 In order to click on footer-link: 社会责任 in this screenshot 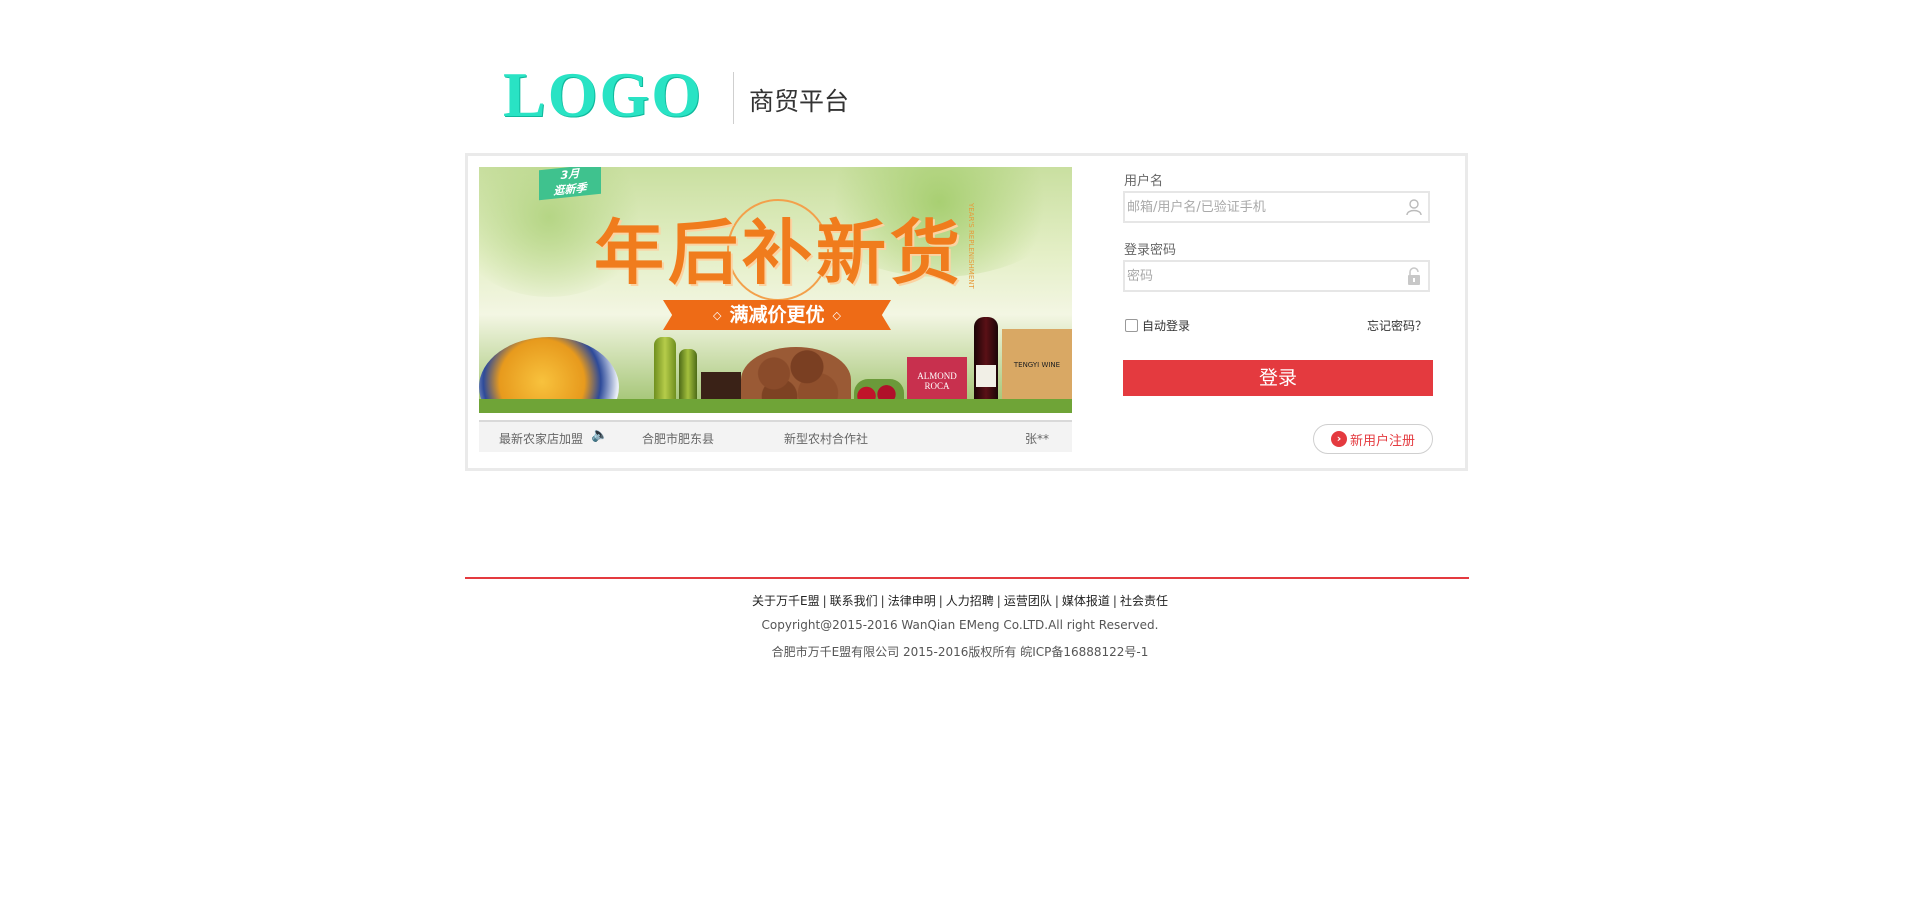, I will do `click(1144, 601)`.